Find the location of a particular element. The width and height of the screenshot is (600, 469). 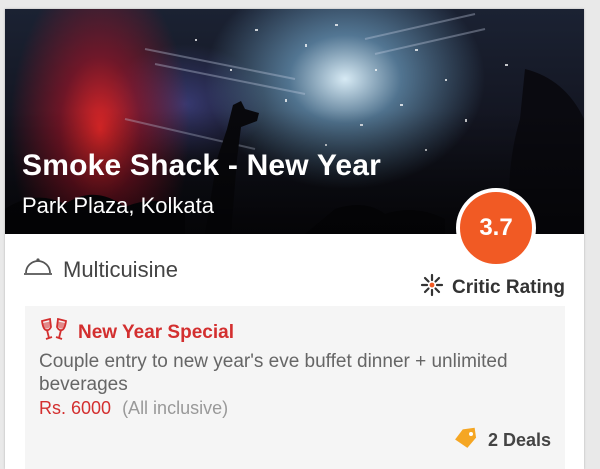

rating-badge: 3.7 is located at coordinates (496, 228).